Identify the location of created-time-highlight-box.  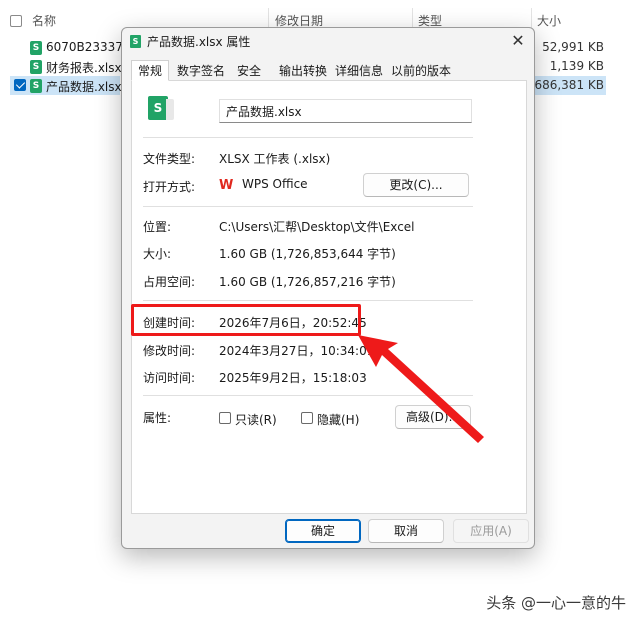
(246, 320).